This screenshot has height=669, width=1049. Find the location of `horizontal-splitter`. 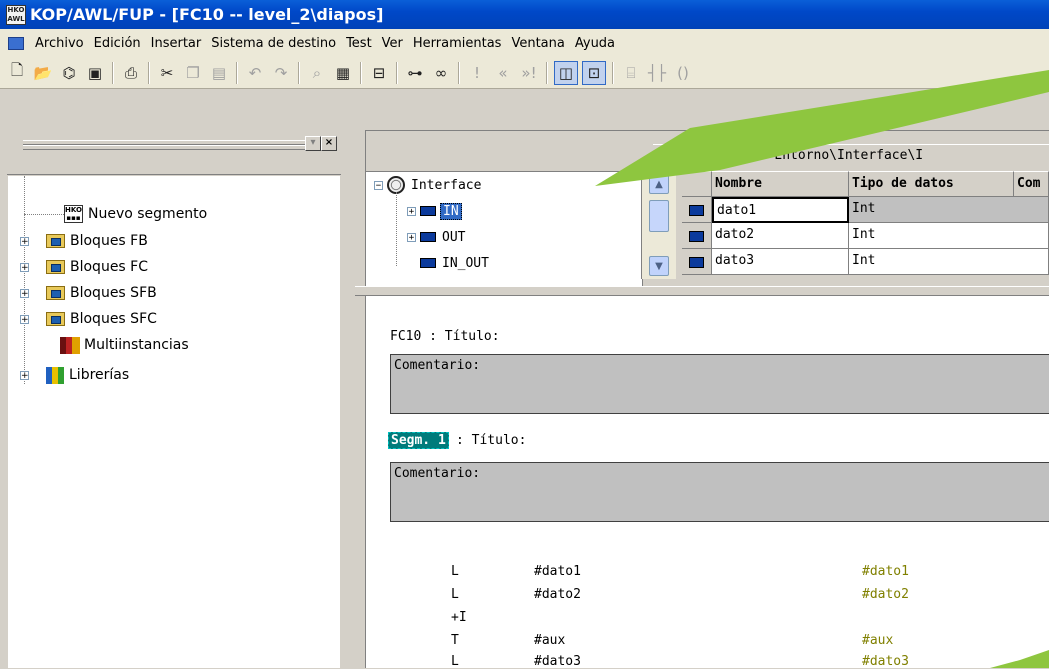

horizontal-splitter is located at coordinates (702, 291).